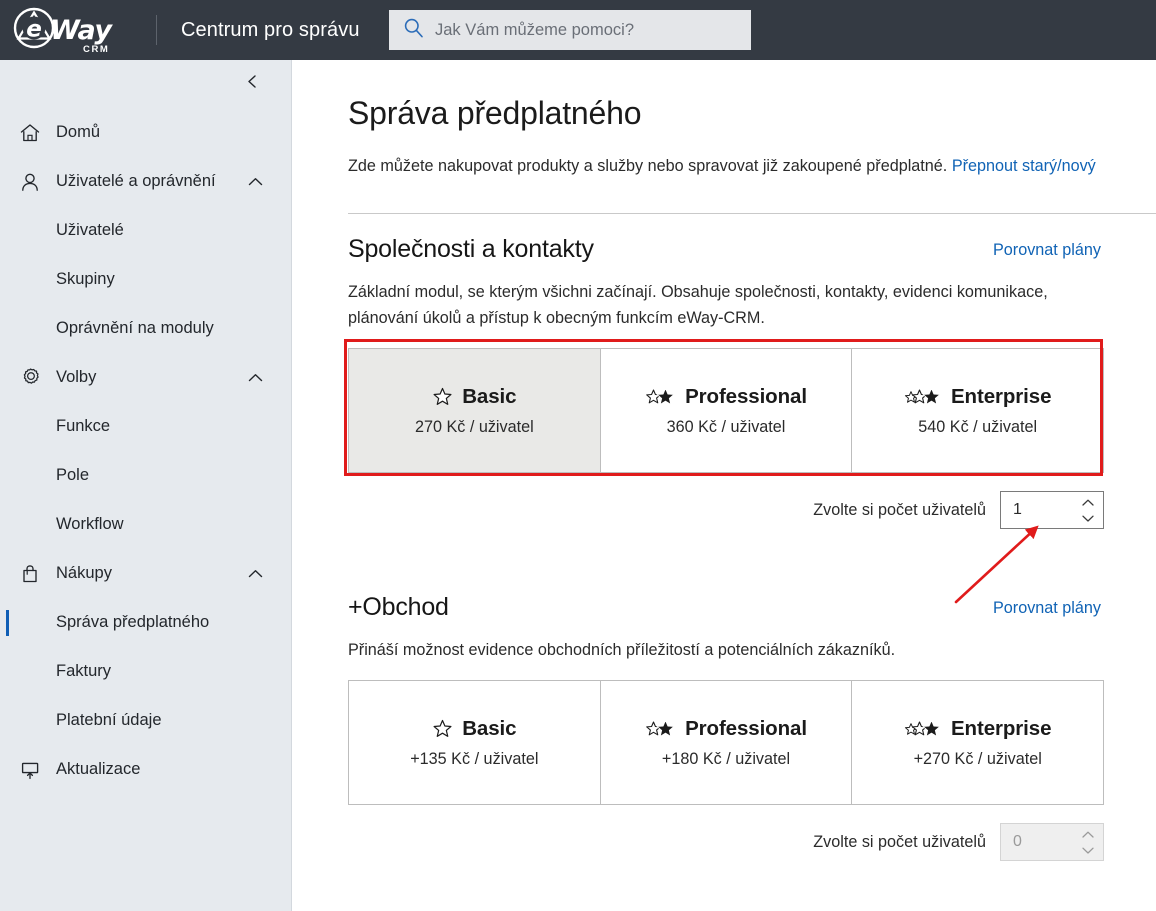 The width and height of the screenshot is (1156, 911). I want to click on sidebar-item-label: Funkce, so click(83, 426).